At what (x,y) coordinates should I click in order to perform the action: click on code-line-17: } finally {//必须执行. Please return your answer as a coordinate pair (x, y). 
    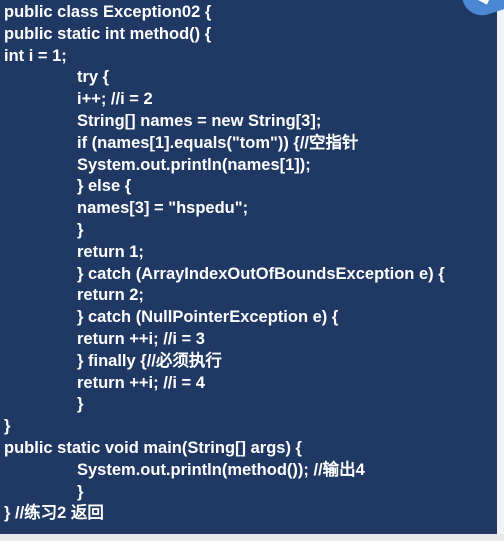
    Looking at the image, I should click on (149, 360).